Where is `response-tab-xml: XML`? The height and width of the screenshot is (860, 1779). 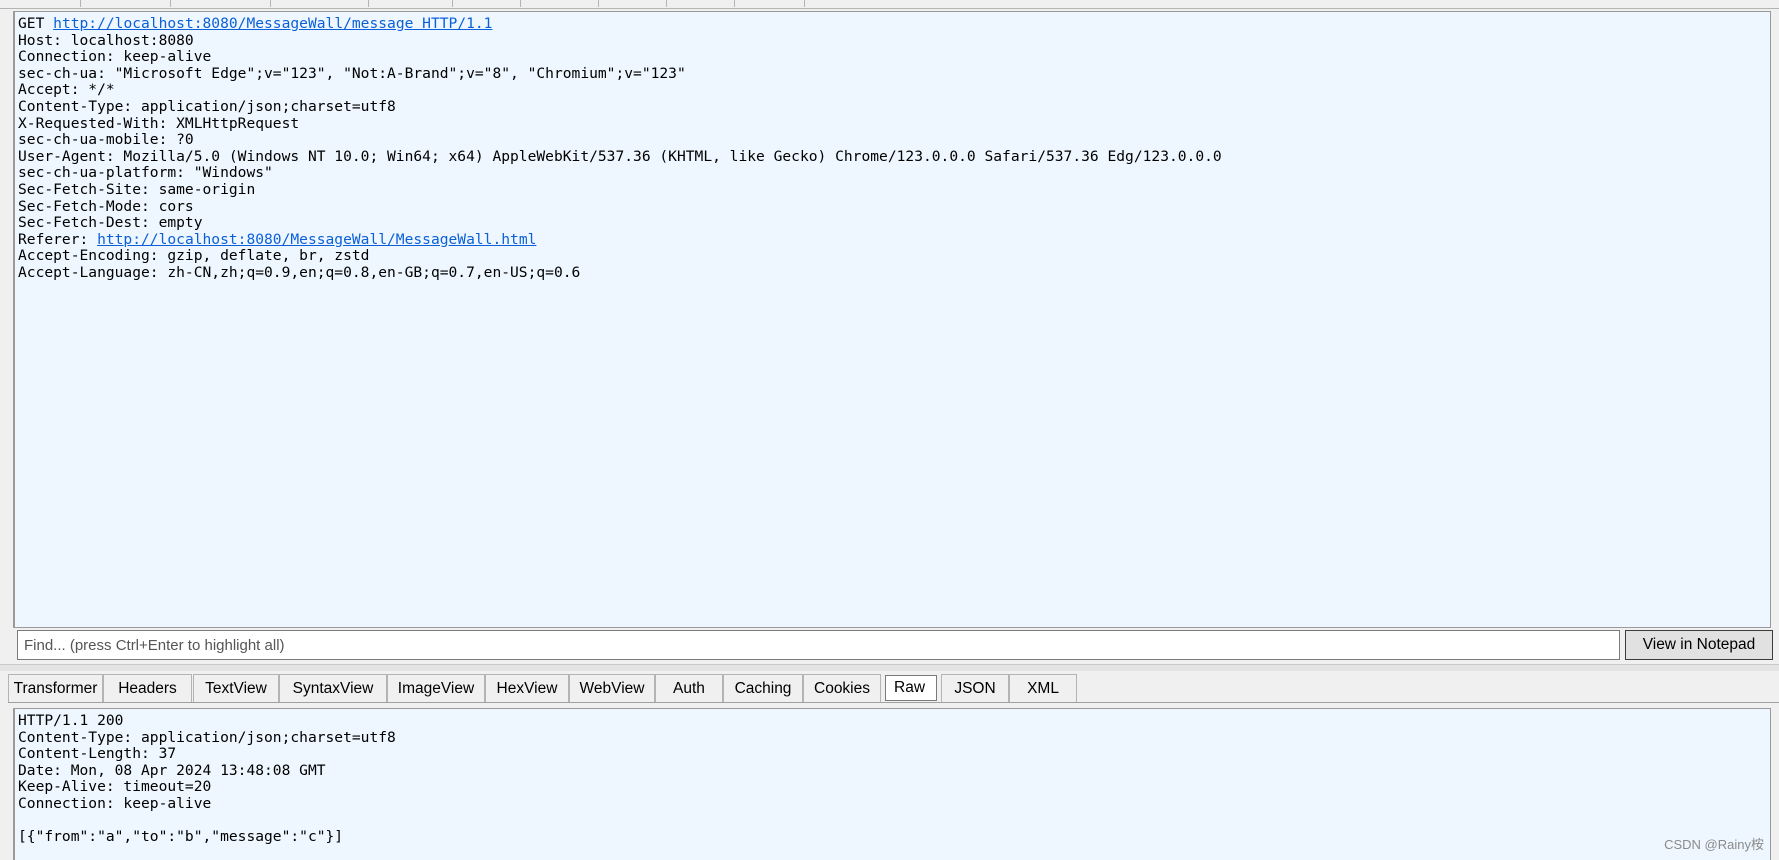 response-tab-xml: XML is located at coordinates (1043, 688).